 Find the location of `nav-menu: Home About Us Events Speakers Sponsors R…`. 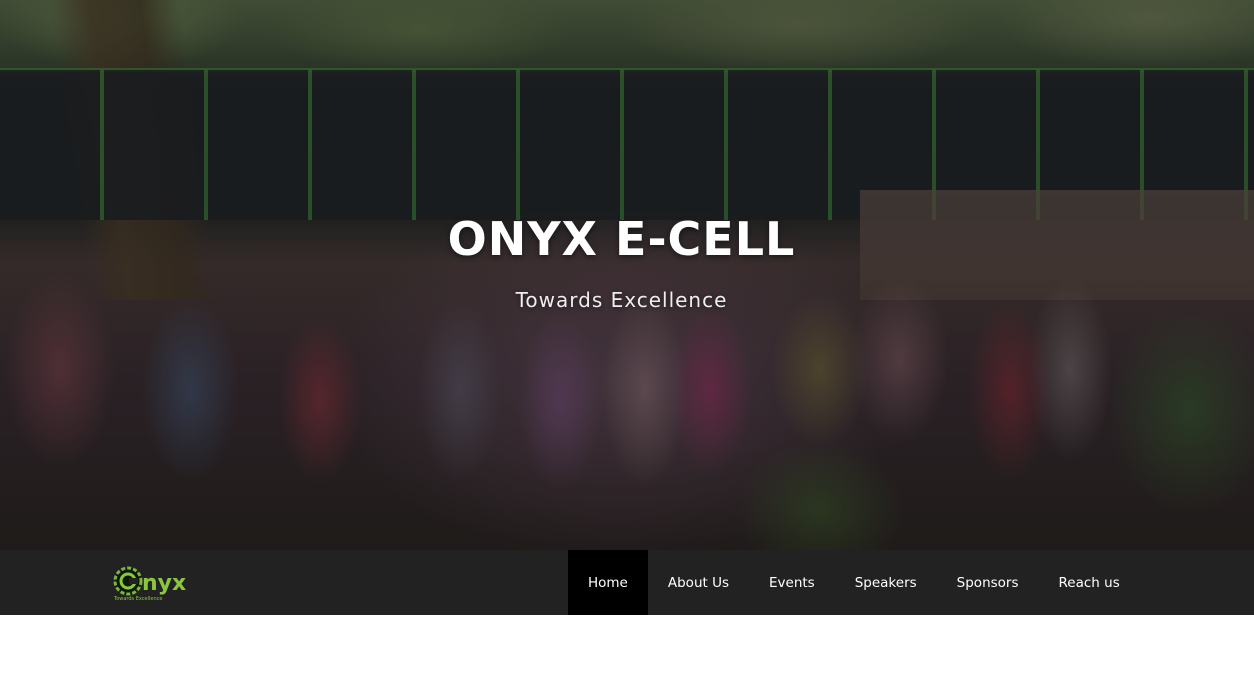

nav-menu: Home About Us Events Speakers Sponsors R… is located at coordinates (854, 582).